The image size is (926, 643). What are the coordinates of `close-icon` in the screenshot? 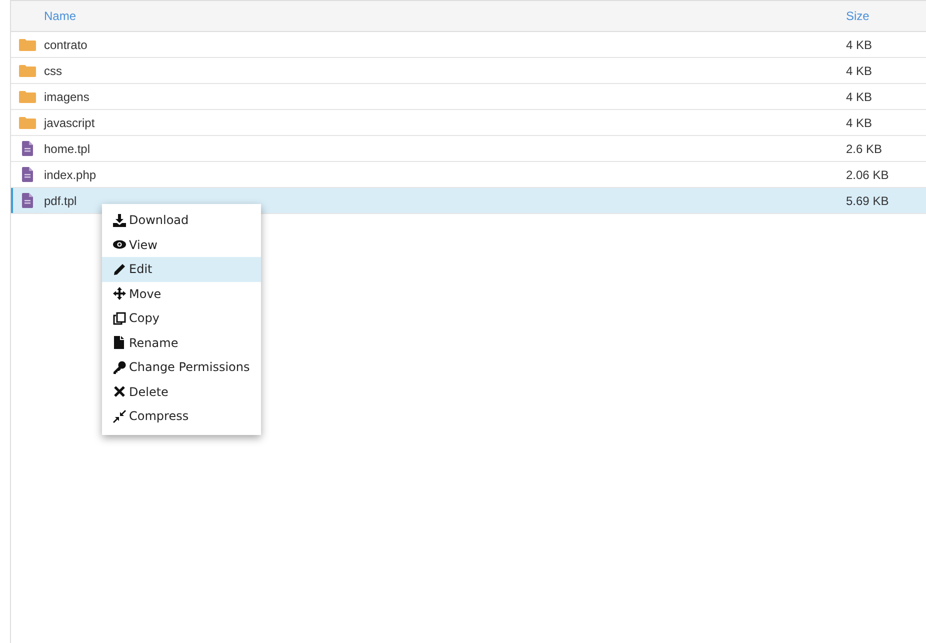 It's located at (119, 391).